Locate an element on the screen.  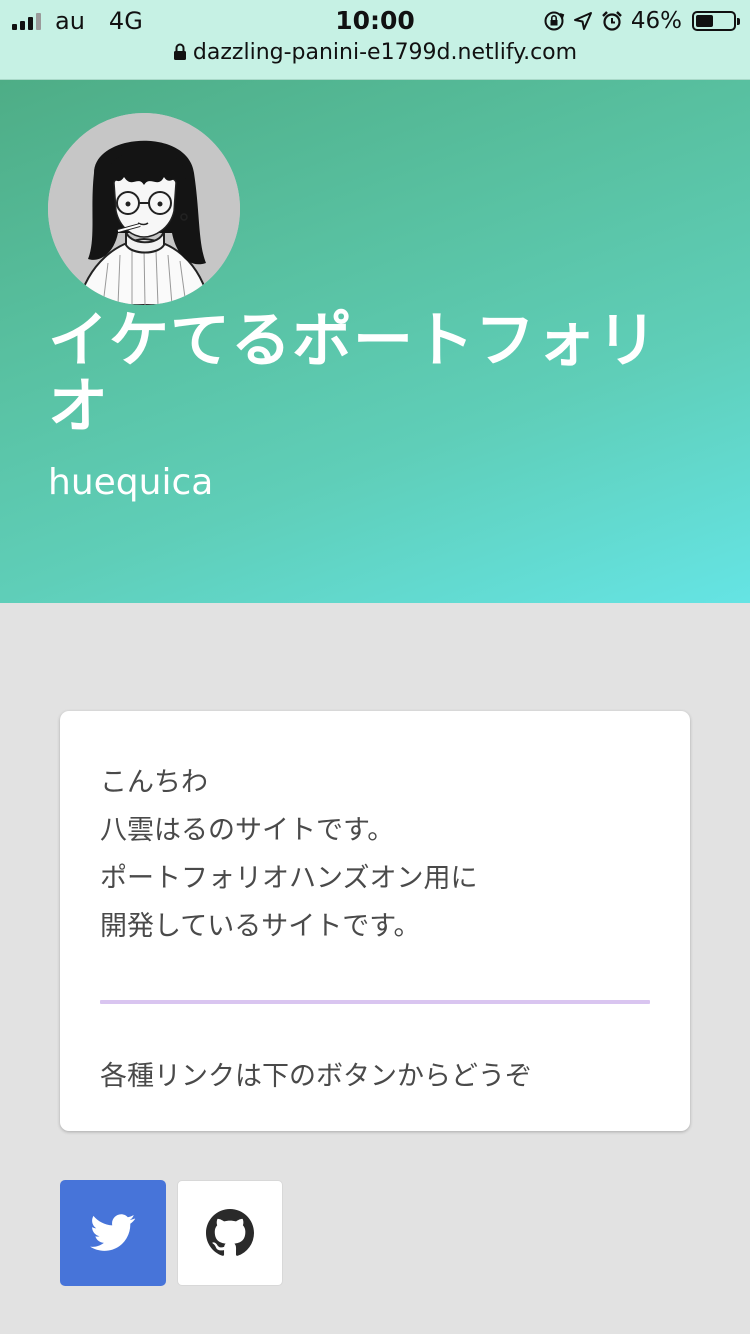
page-title: イケてるポートフォリオ is located at coordinates (353, 374).